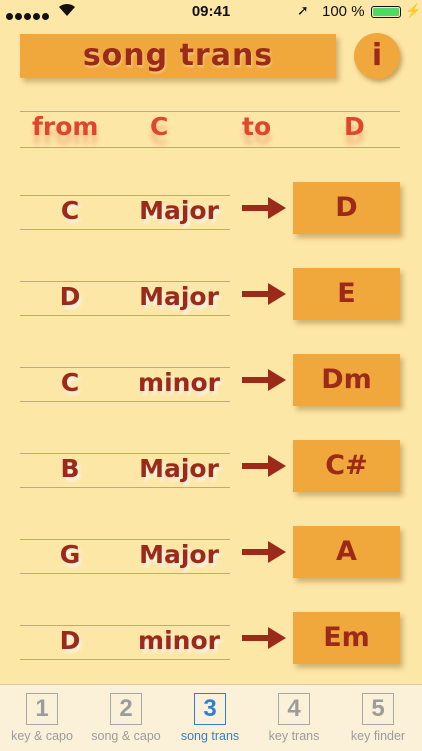 The height and width of the screenshot is (751, 422). I want to click on page-title: song trans, so click(178, 56).